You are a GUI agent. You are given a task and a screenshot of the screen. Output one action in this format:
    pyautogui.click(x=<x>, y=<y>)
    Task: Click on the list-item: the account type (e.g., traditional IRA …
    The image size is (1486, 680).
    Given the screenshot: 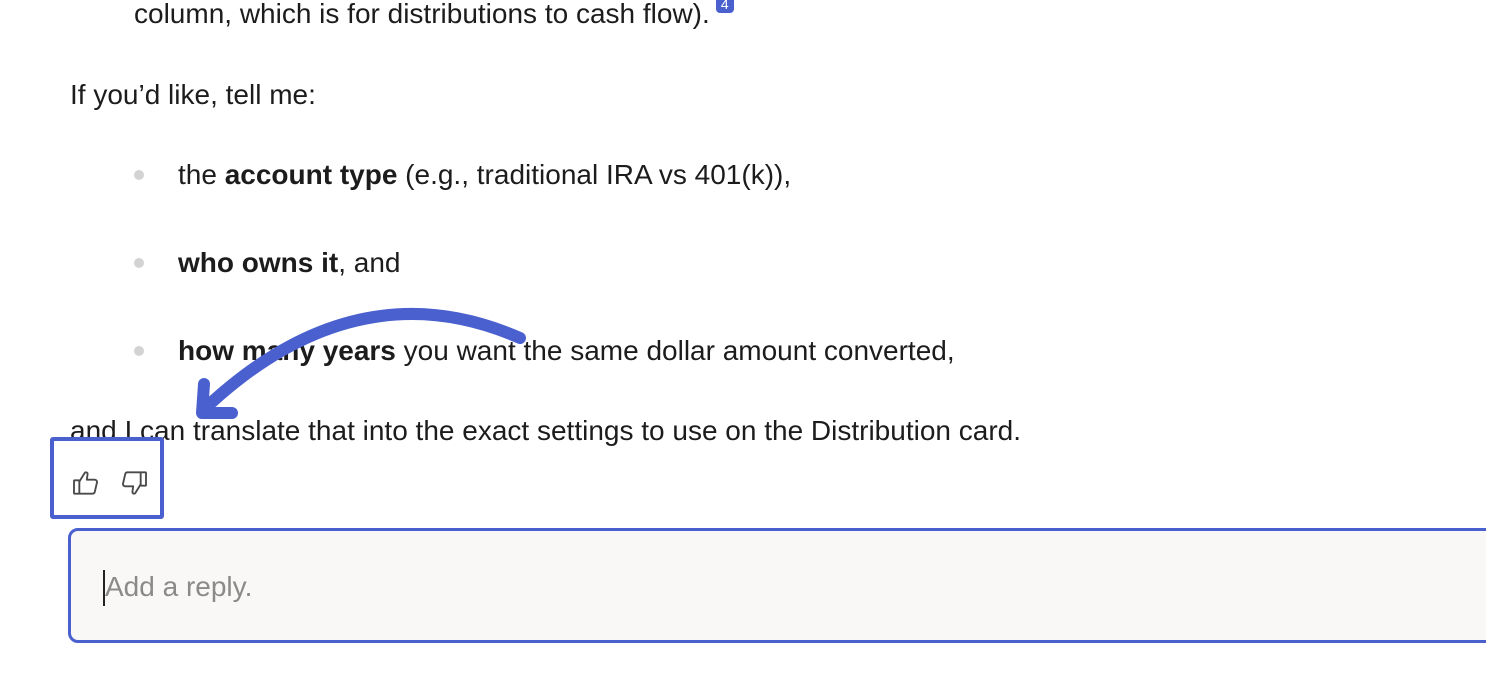 What is the action you would take?
    pyautogui.click(x=484, y=175)
    